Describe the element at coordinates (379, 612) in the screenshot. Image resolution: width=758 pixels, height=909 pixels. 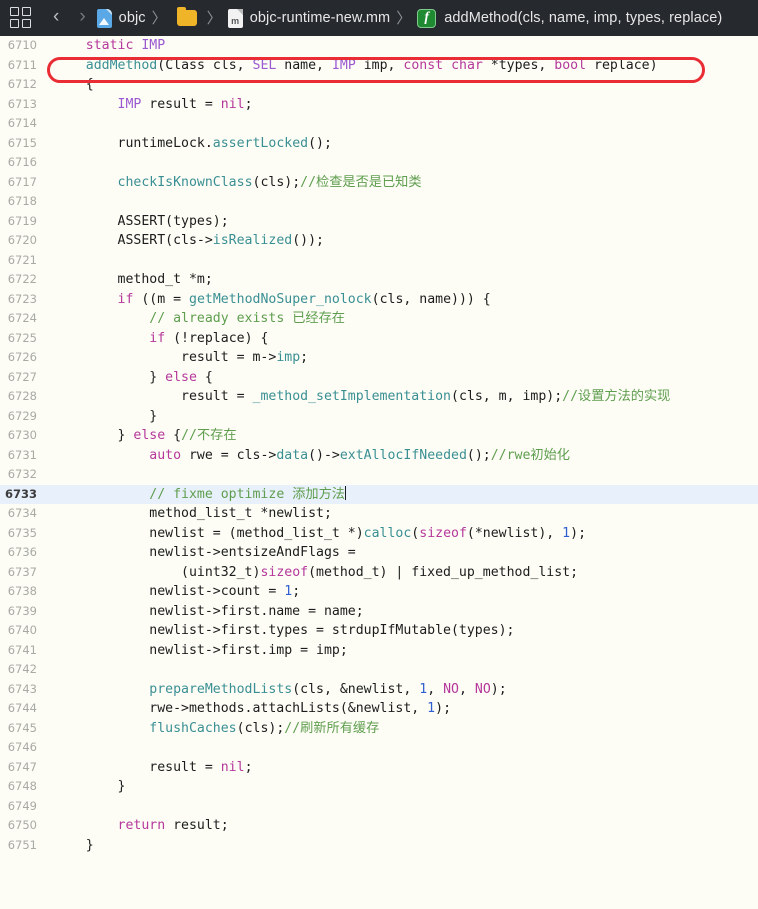
I see `code-line: 6739 newlist->first.name = name;` at that location.